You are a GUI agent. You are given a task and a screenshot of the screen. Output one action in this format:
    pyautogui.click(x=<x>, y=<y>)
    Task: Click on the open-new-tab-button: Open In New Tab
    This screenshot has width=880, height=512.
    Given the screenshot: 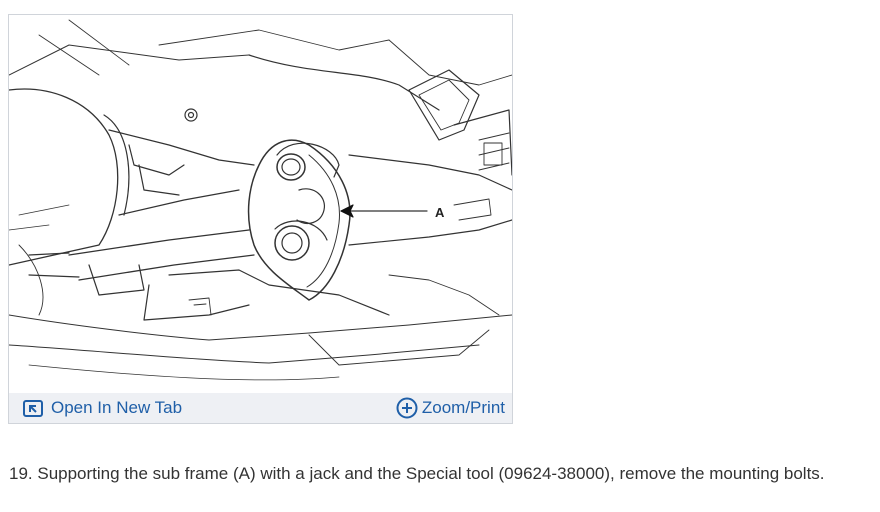 What is the action you would take?
    pyautogui.click(x=102, y=408)
    